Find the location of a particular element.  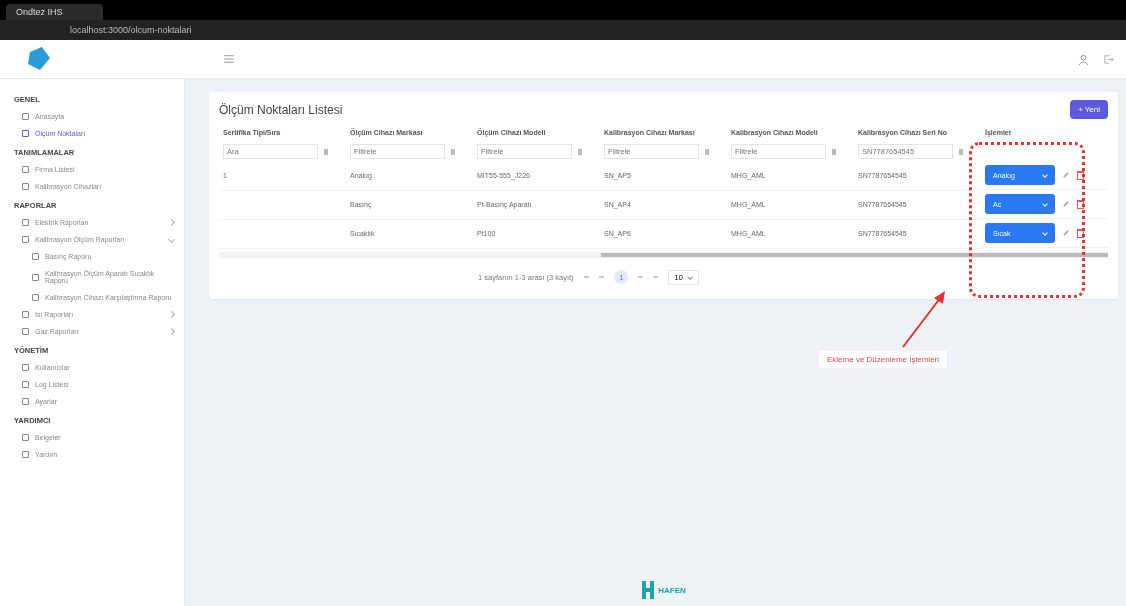

logo-icon is located at coordinates (648, 590).